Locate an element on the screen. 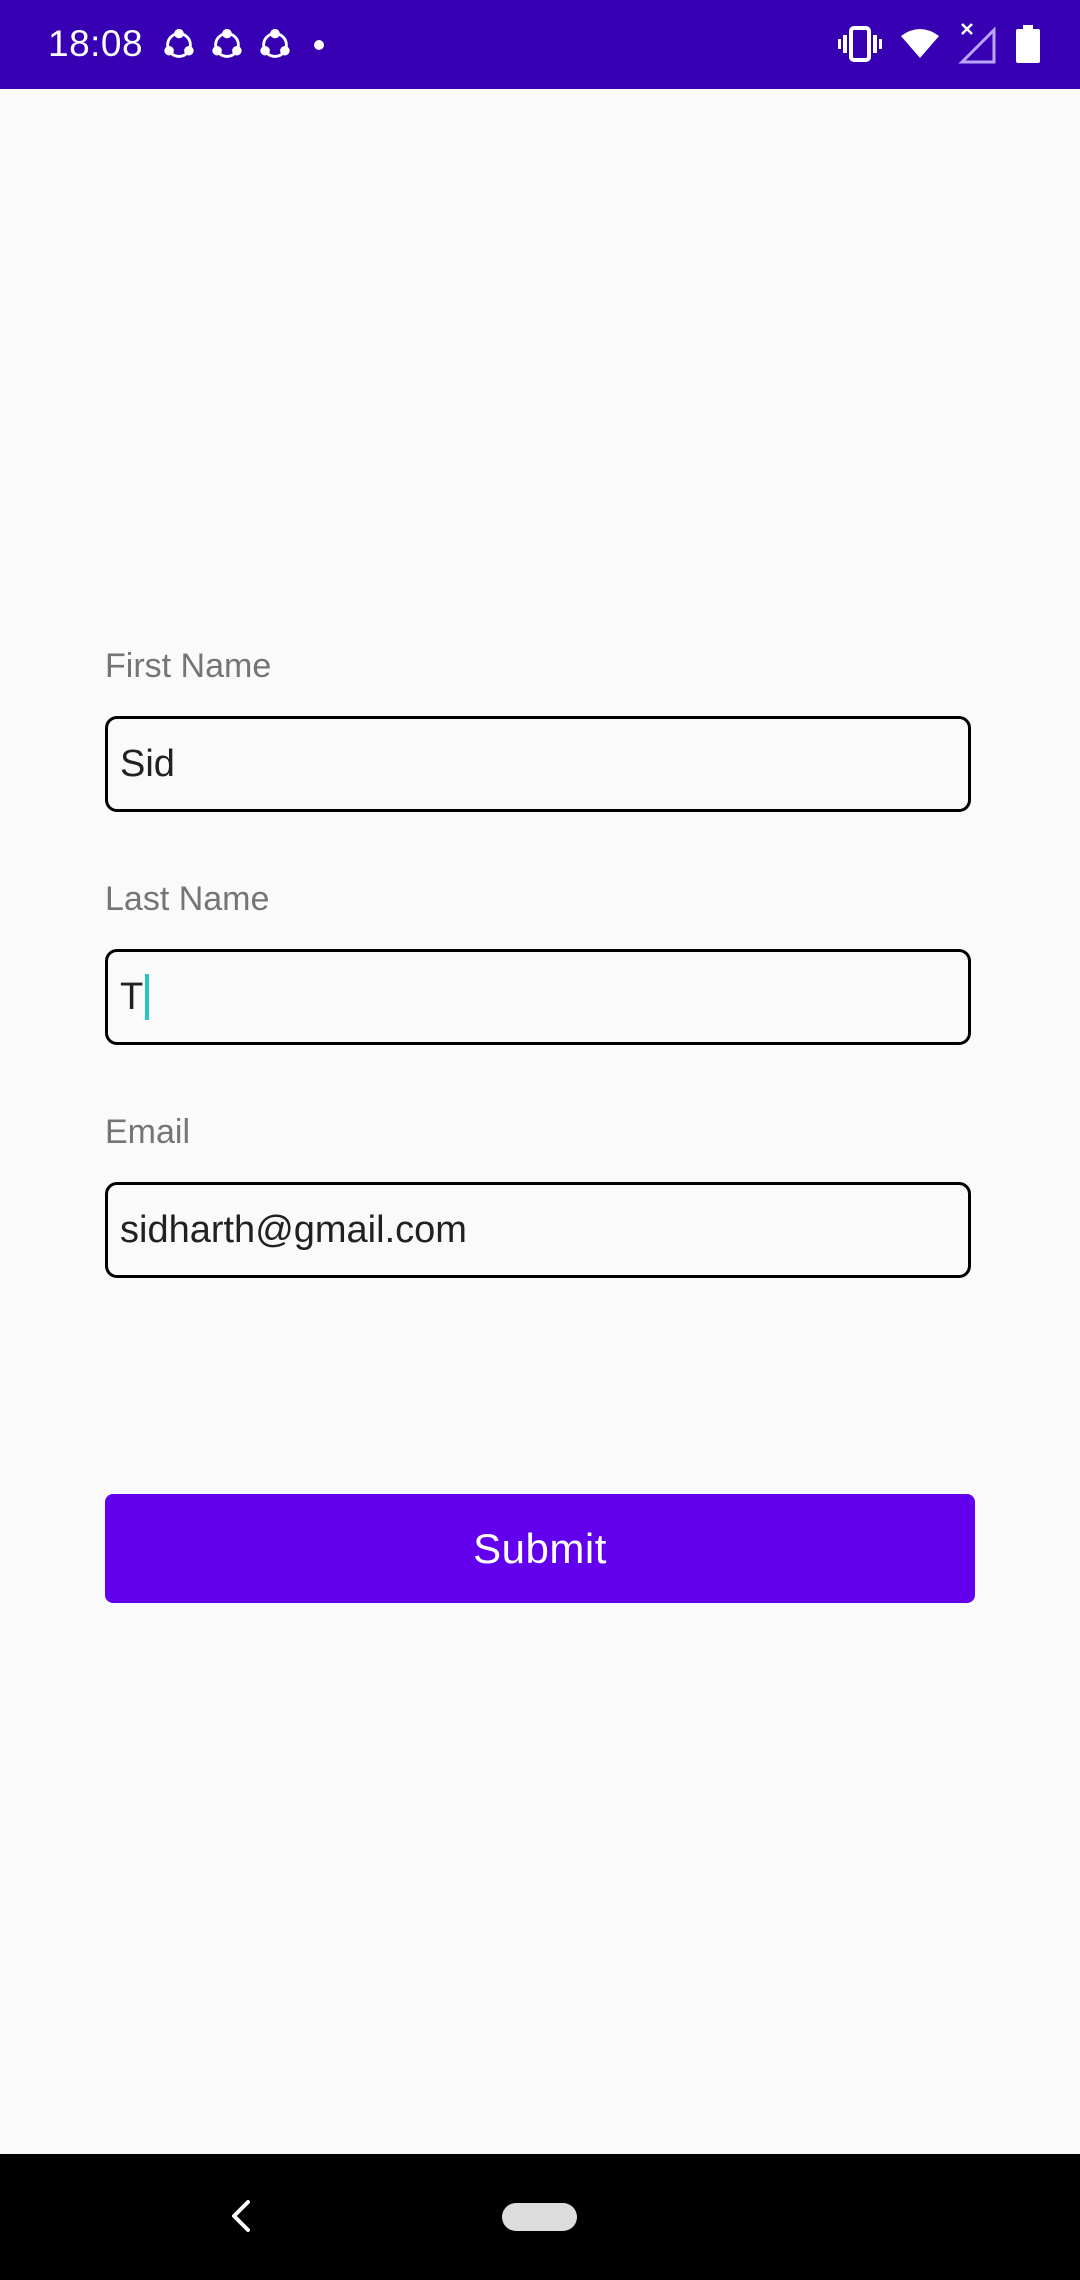 The image size is (1080, 2280). first-name-value: Sid is located at coordinates (147, 763).